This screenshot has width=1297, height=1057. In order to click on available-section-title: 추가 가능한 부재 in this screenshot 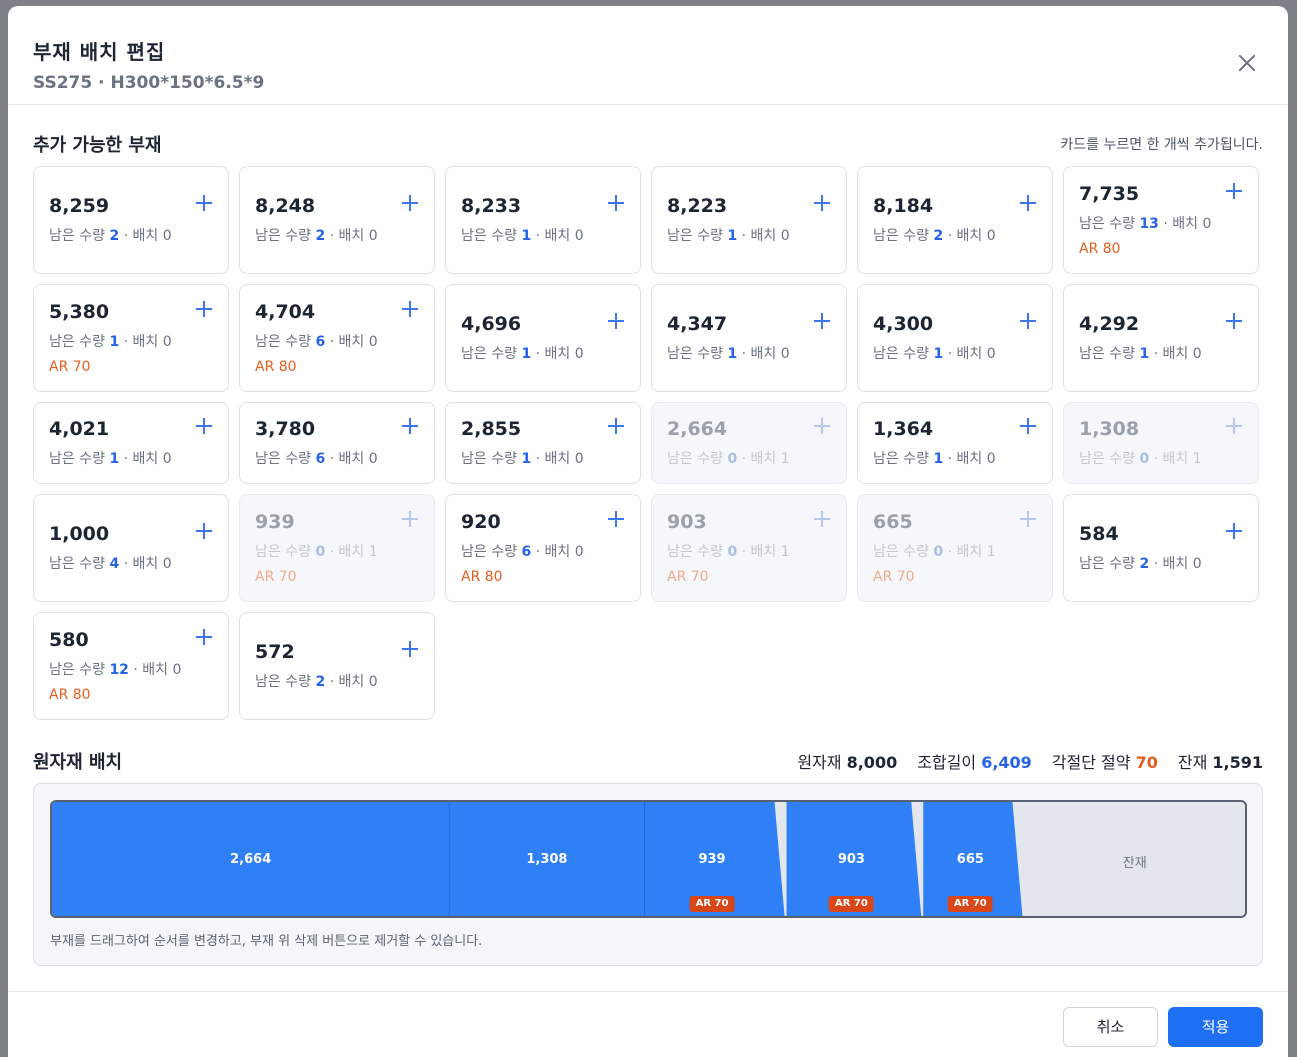, I will do `click(97, 145)`.